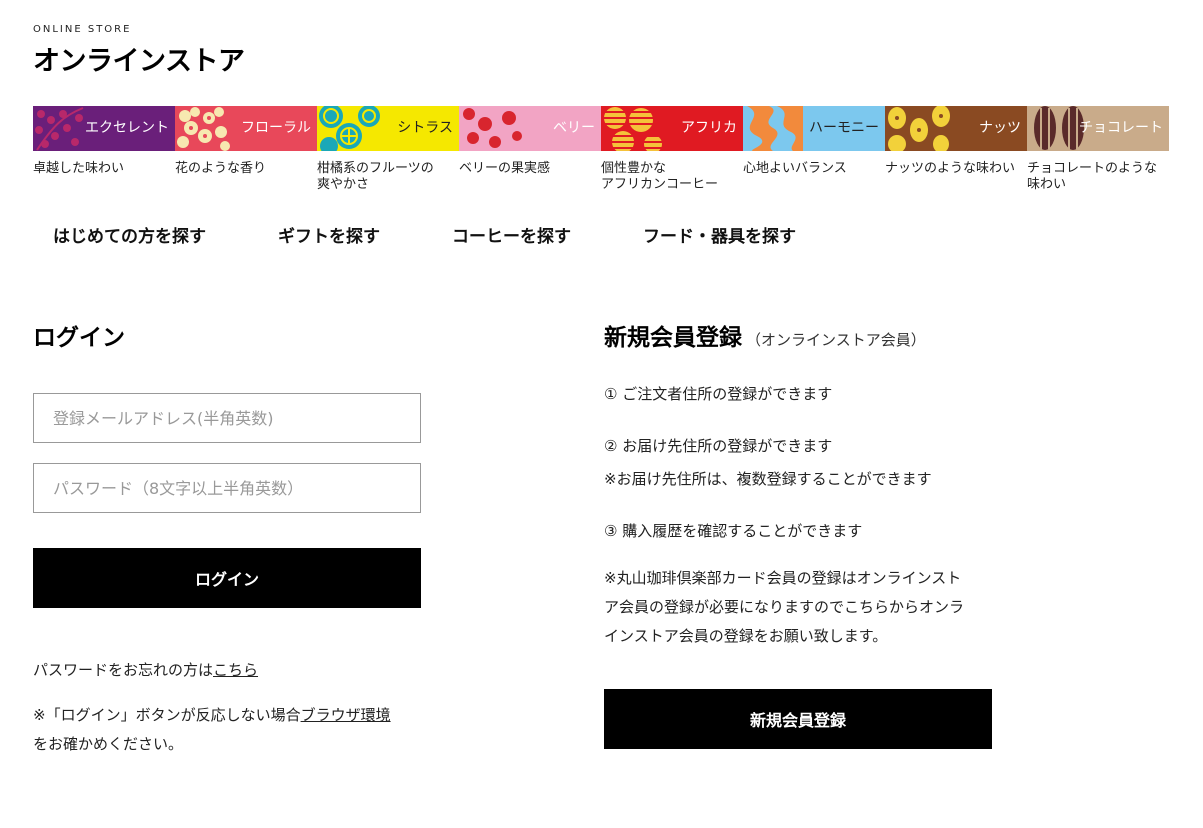 The height and width of the screenshot is (828, 1203). What do you see at coordinates (79, 338) in the screenshot?
I see `login-title: ログイン` at bounding box center [79, 338].